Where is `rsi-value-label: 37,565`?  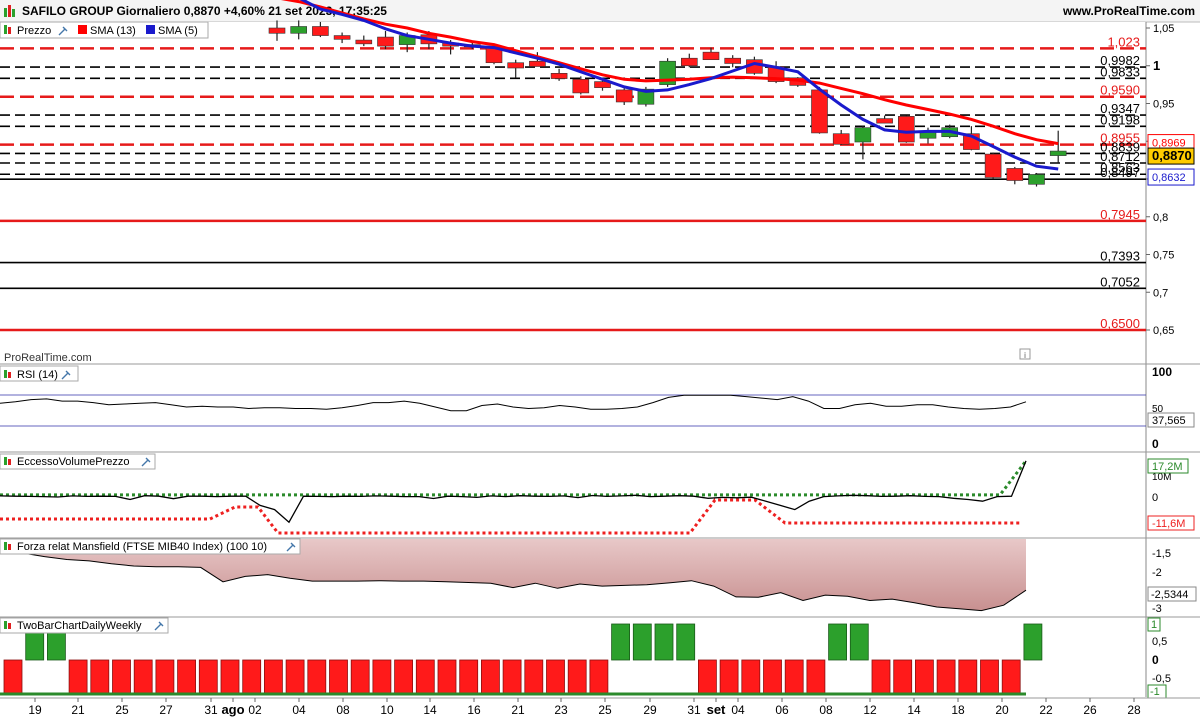 rsi-value-label: 37,565 is located at coordinates (1169, 421).